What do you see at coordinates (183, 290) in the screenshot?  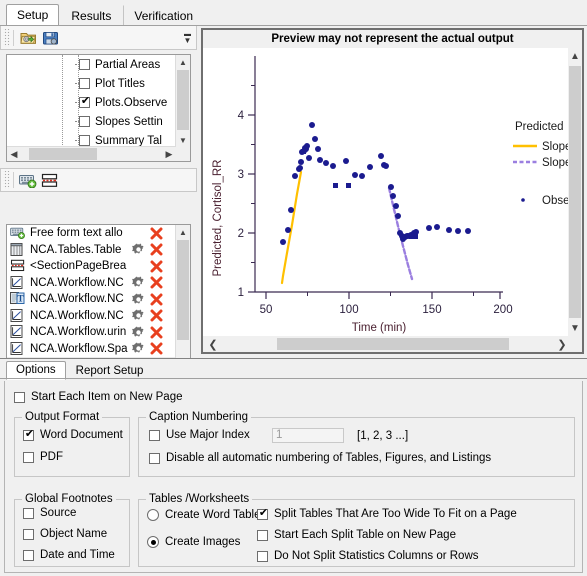 I see `list-vscroll-thumb` at bounding box center [183, 290].